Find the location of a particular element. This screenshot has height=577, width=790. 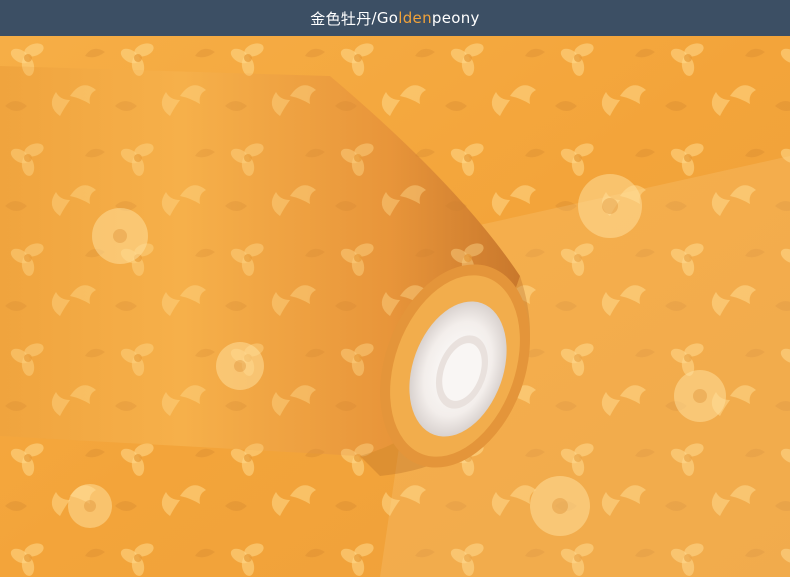

title-bar: 金色牡丹 / Go lden peony is located at coordinates (395, 18).